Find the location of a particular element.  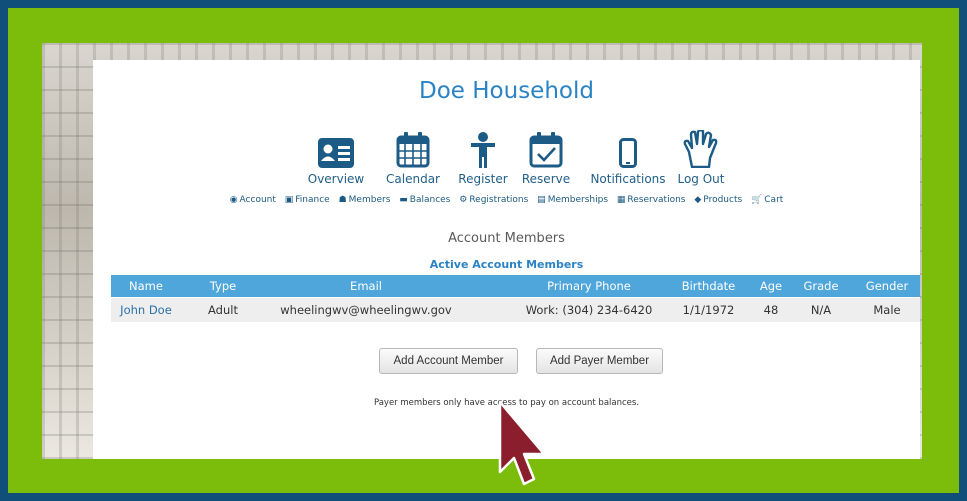

subnav-registrations-label: Registrations is located at coordinates (499, 200).